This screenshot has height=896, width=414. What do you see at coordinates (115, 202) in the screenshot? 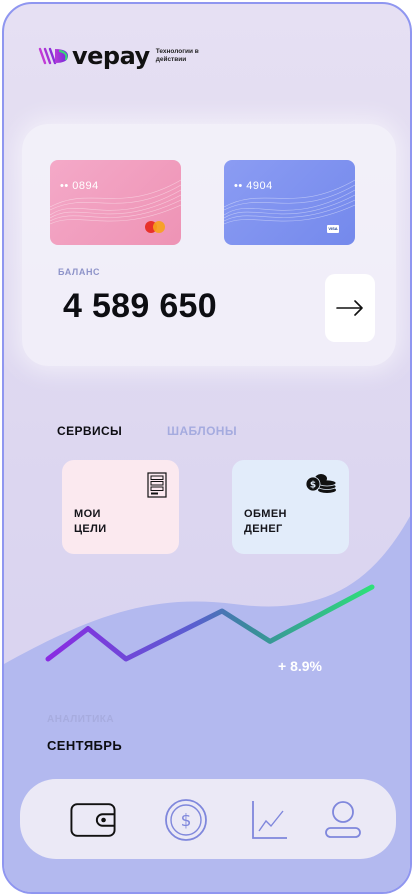
I see `bank-card-0894: •• 0894` at bounding box center [115, 202].